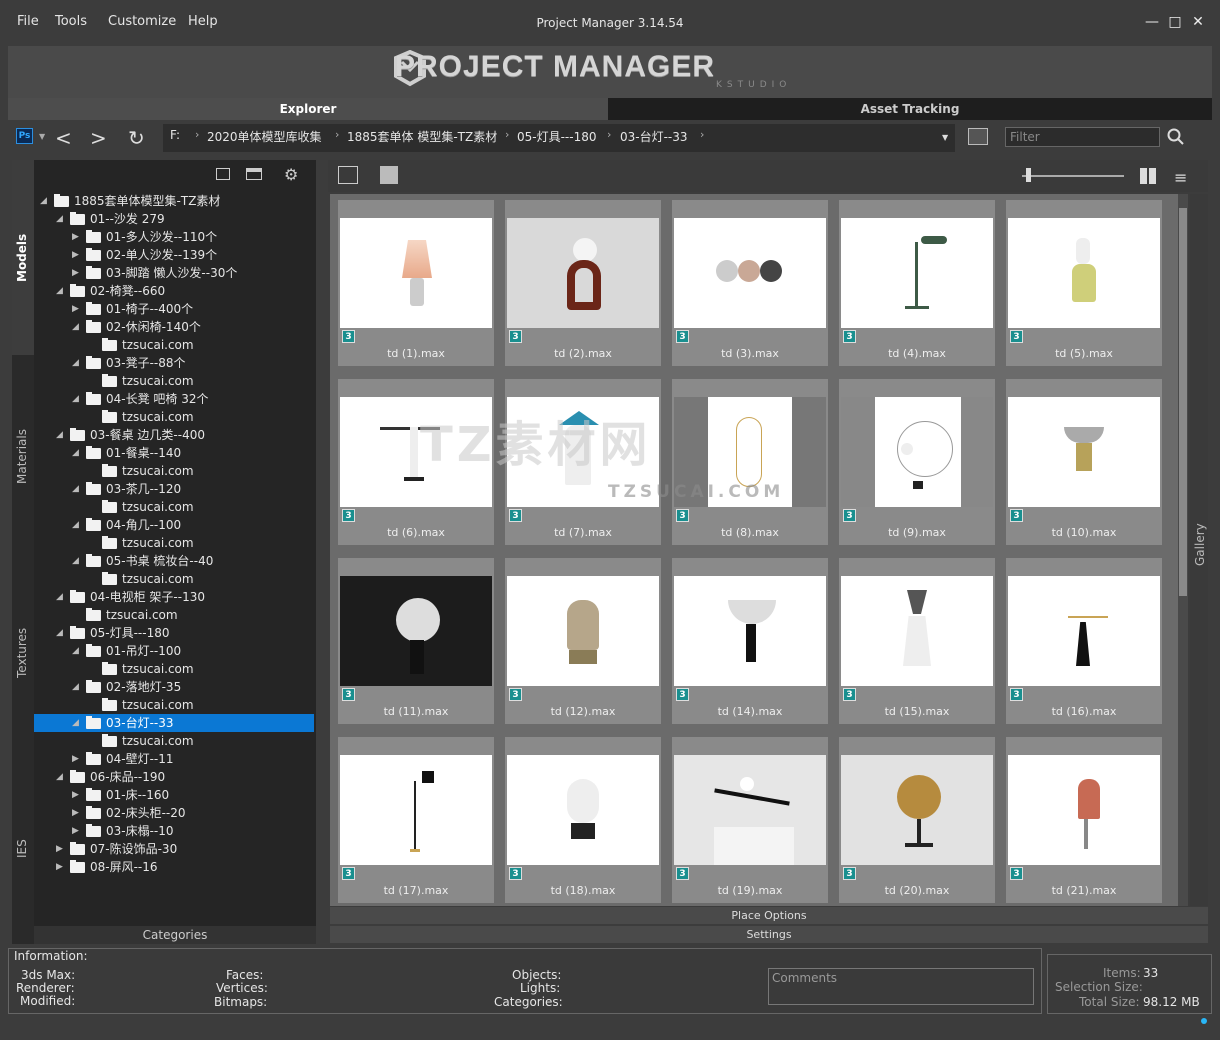 This screenshot has height=1040, width=1220. Describe the element at coordinates (42, 136) in the screenshot. I see `dropdown-arrow-icon: ▼` at that location.